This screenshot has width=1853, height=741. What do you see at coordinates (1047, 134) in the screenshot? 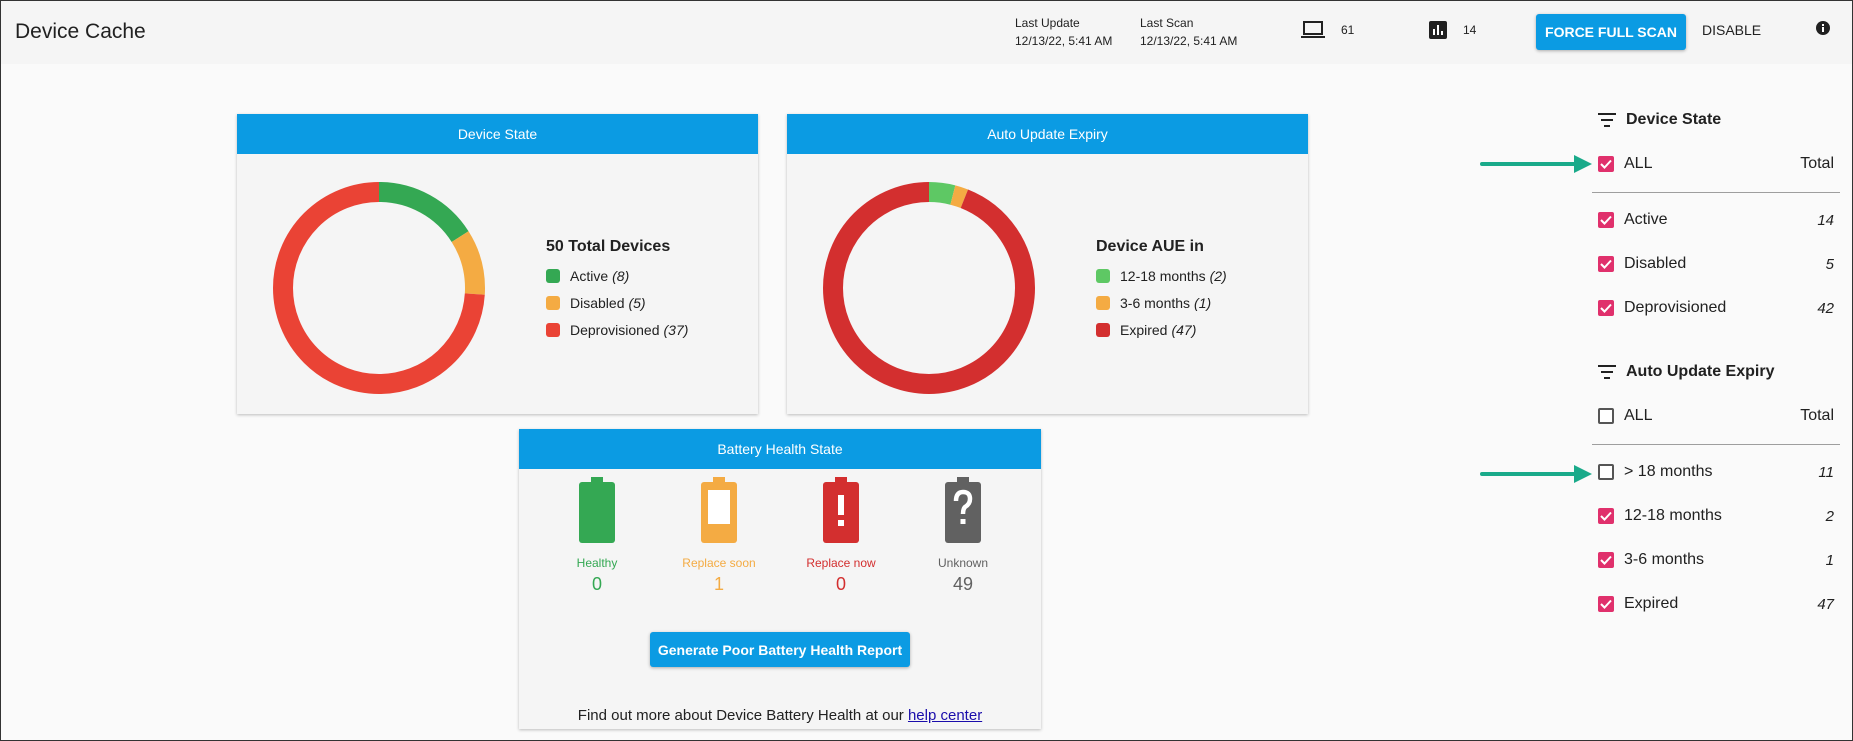
I see `aue-card-title: Auto Update Expiry` at bounding box center [1047, 134].